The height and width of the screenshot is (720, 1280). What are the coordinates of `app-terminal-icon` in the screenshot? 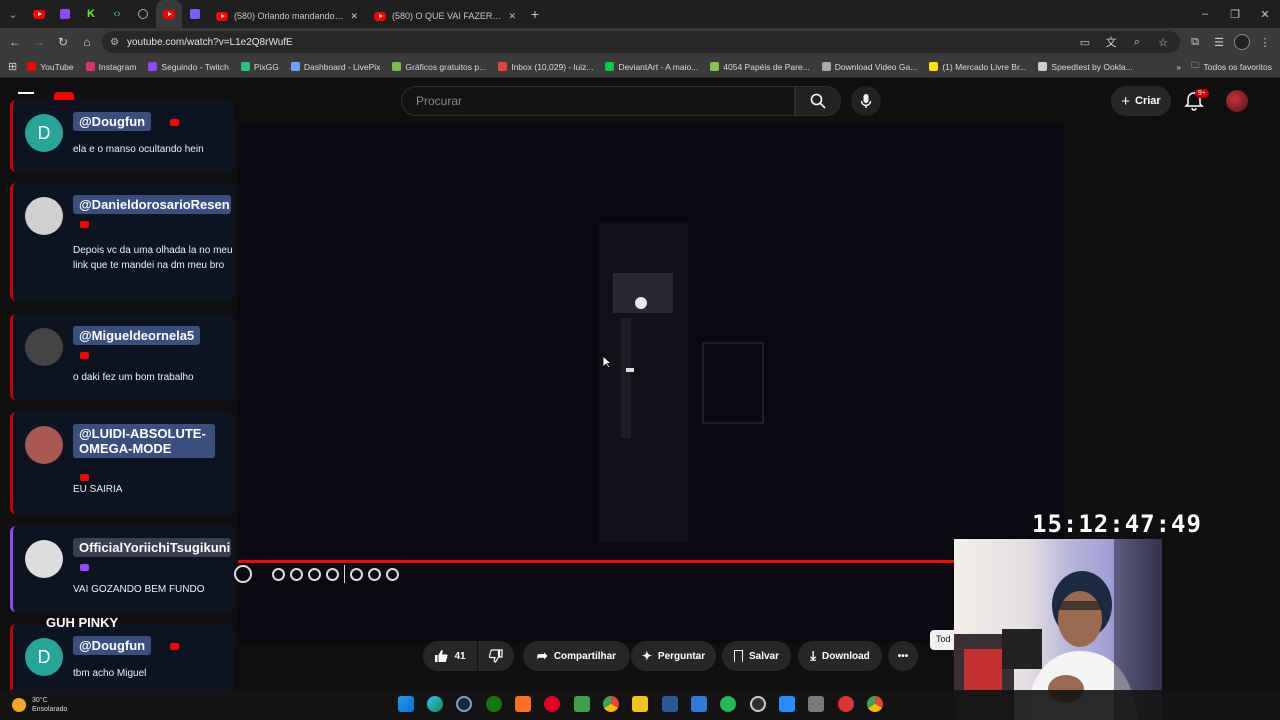 It's located at (670, 704).